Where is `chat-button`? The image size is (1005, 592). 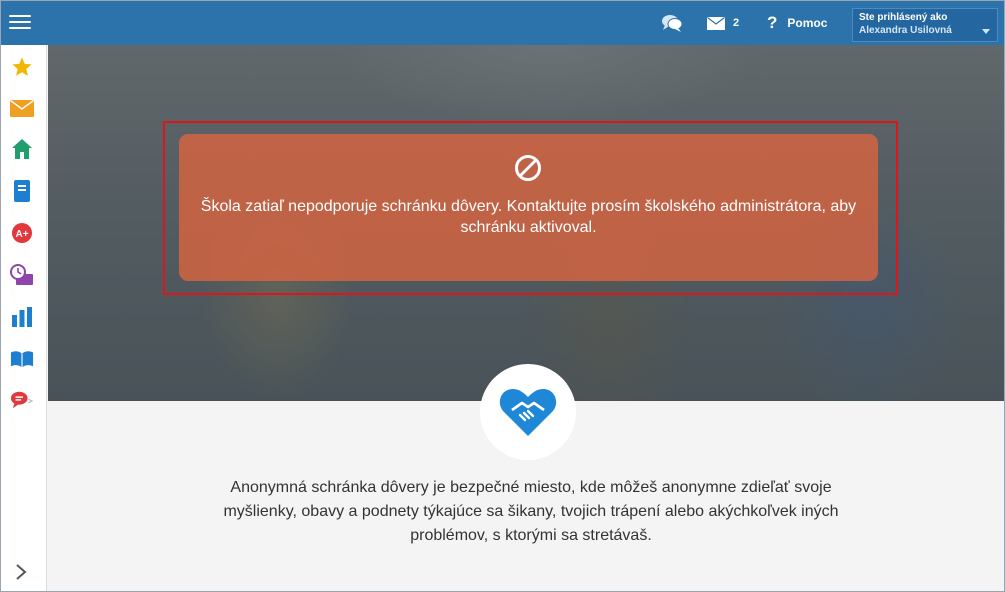
chat-button is located at coordinates (672, 23).